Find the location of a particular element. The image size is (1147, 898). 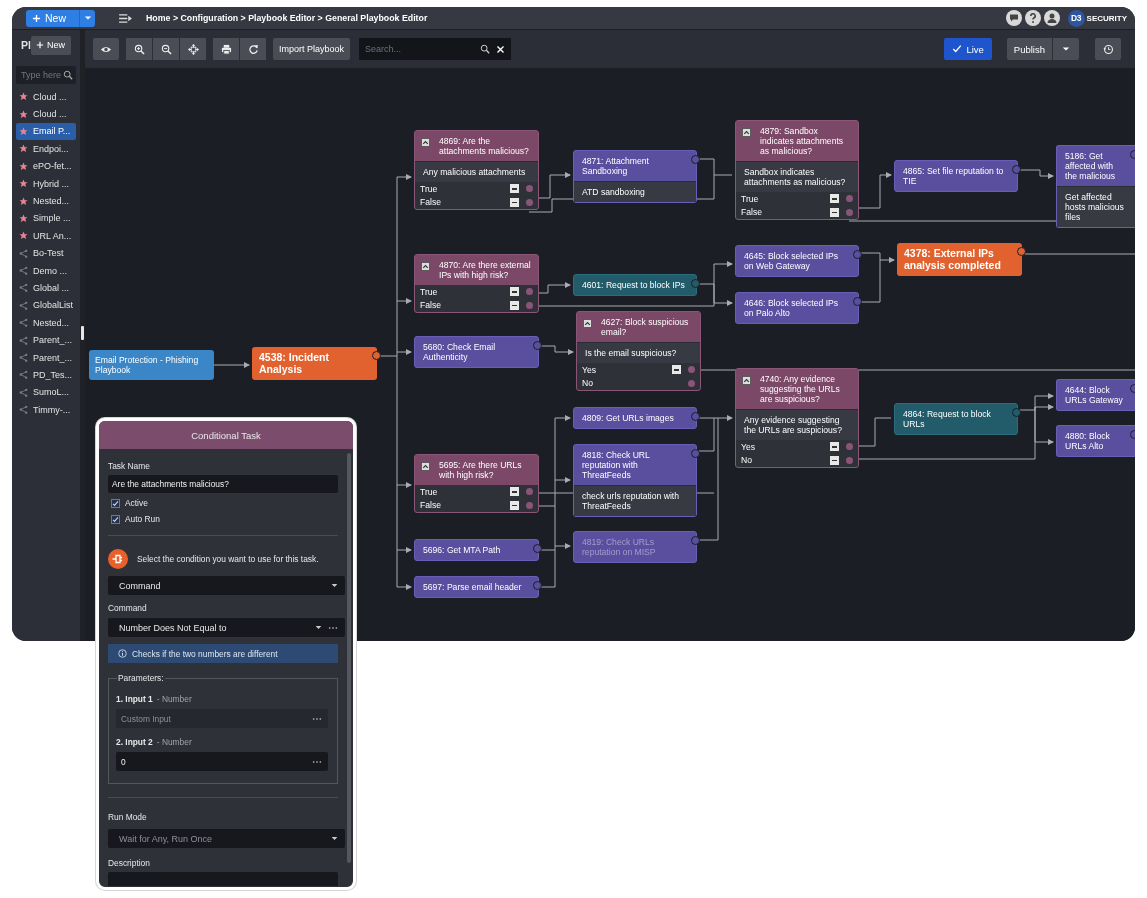

condition-node: 4740: Any evidence suggesting the URLs are suspicious? Any evidence suggesting the URLs are suspicious? Yes No is located at coordinates (797, 418).